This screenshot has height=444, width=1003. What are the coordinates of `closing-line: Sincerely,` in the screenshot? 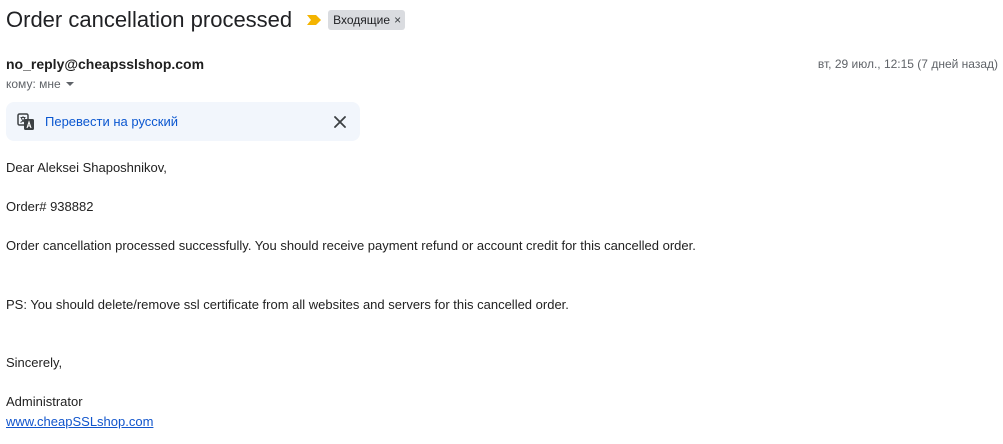 It's located at (34, 362).